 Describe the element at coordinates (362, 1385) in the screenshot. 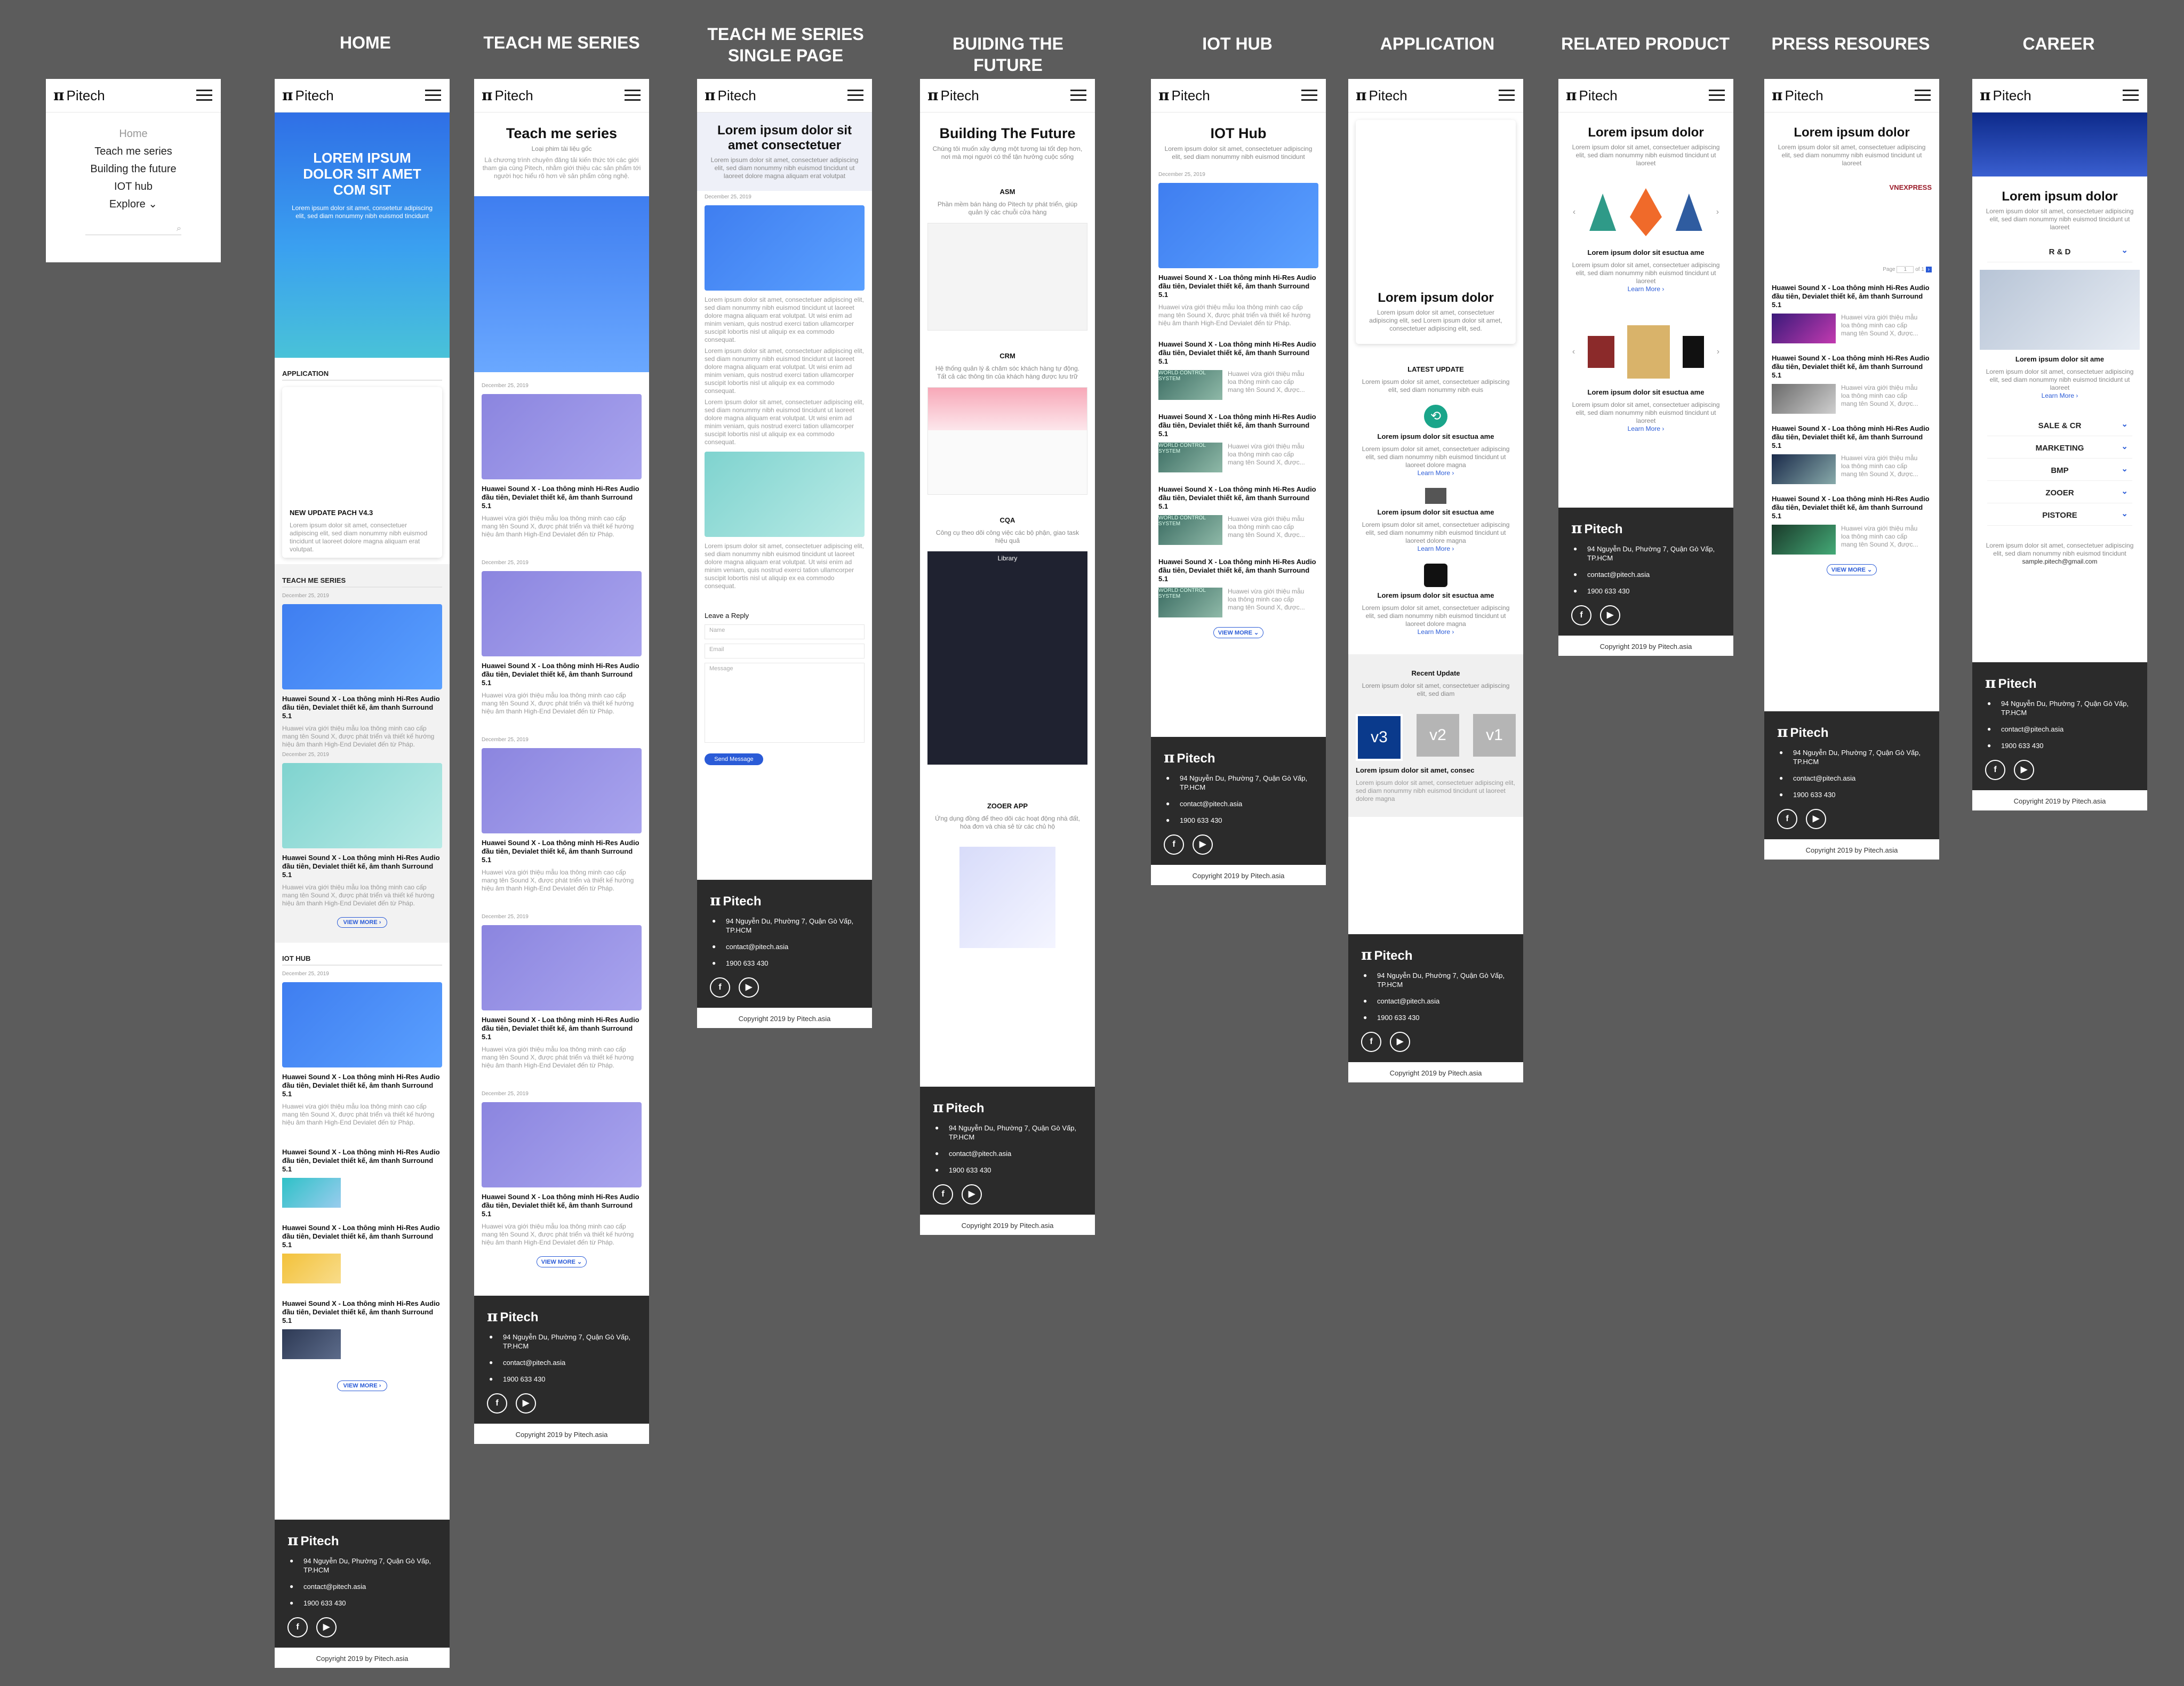

I see `view-more-button: VIEW MORE ›` at that location.